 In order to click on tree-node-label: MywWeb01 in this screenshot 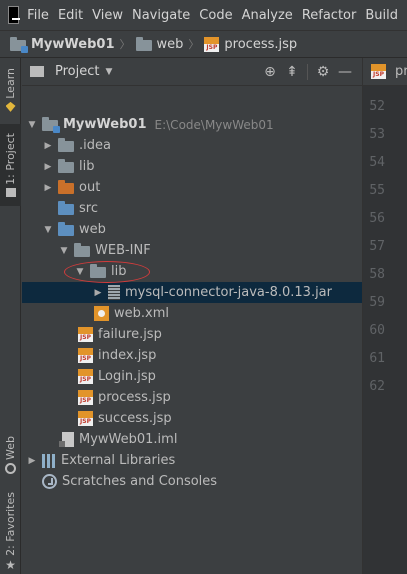, I will do `click(105, 124)`.